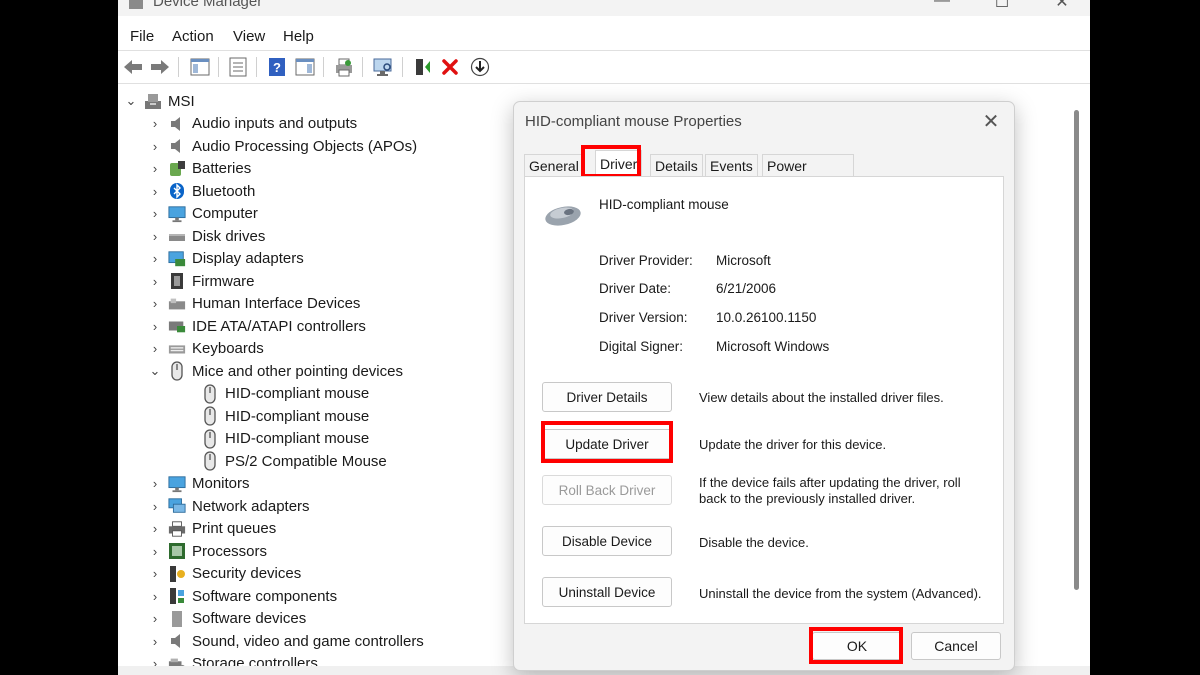 The width and height of the screenshot is (1200, 675). I want to click on print-icon, so click(344, 67).